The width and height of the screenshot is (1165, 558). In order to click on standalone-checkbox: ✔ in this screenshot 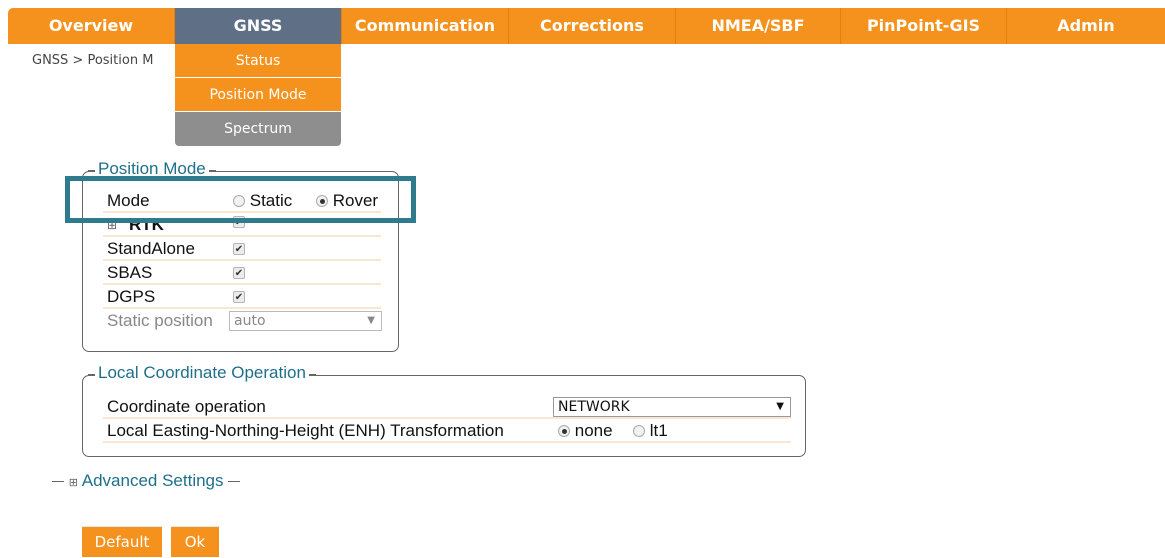, I will do `click(239, 249)`.